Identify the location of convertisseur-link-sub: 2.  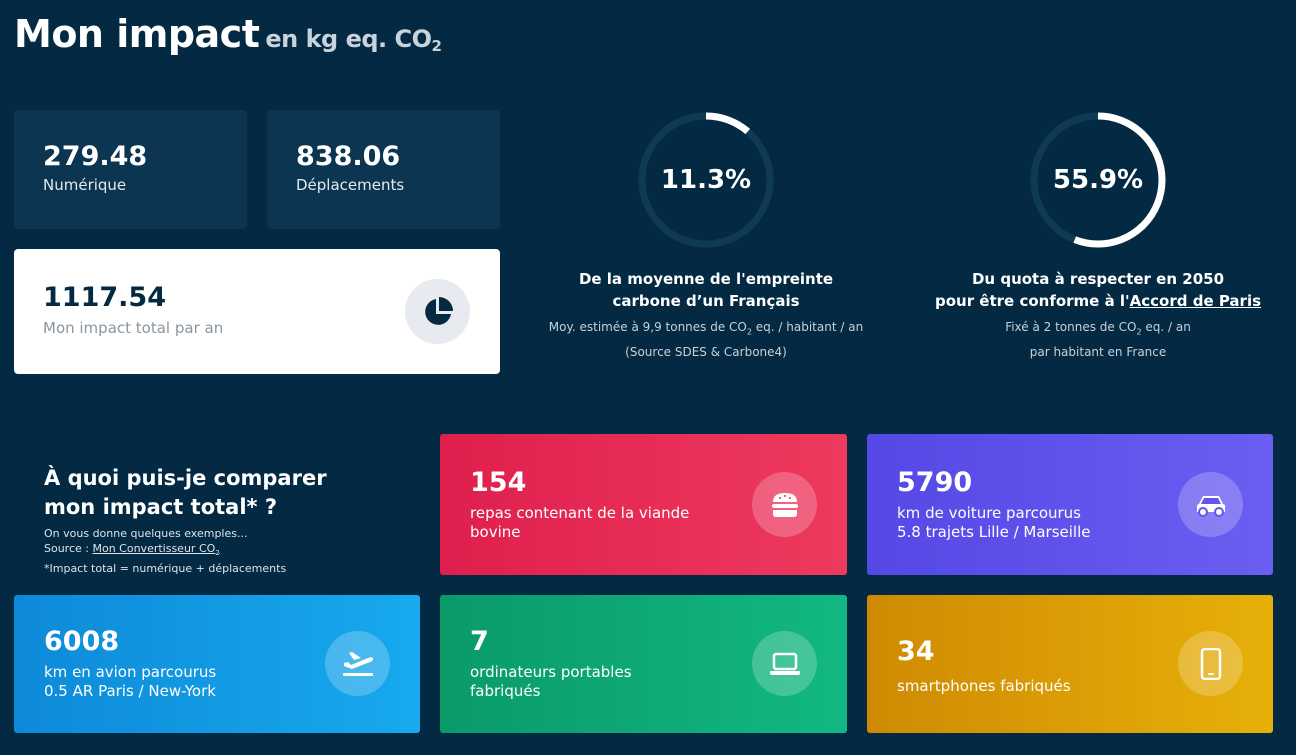
(217, 553).